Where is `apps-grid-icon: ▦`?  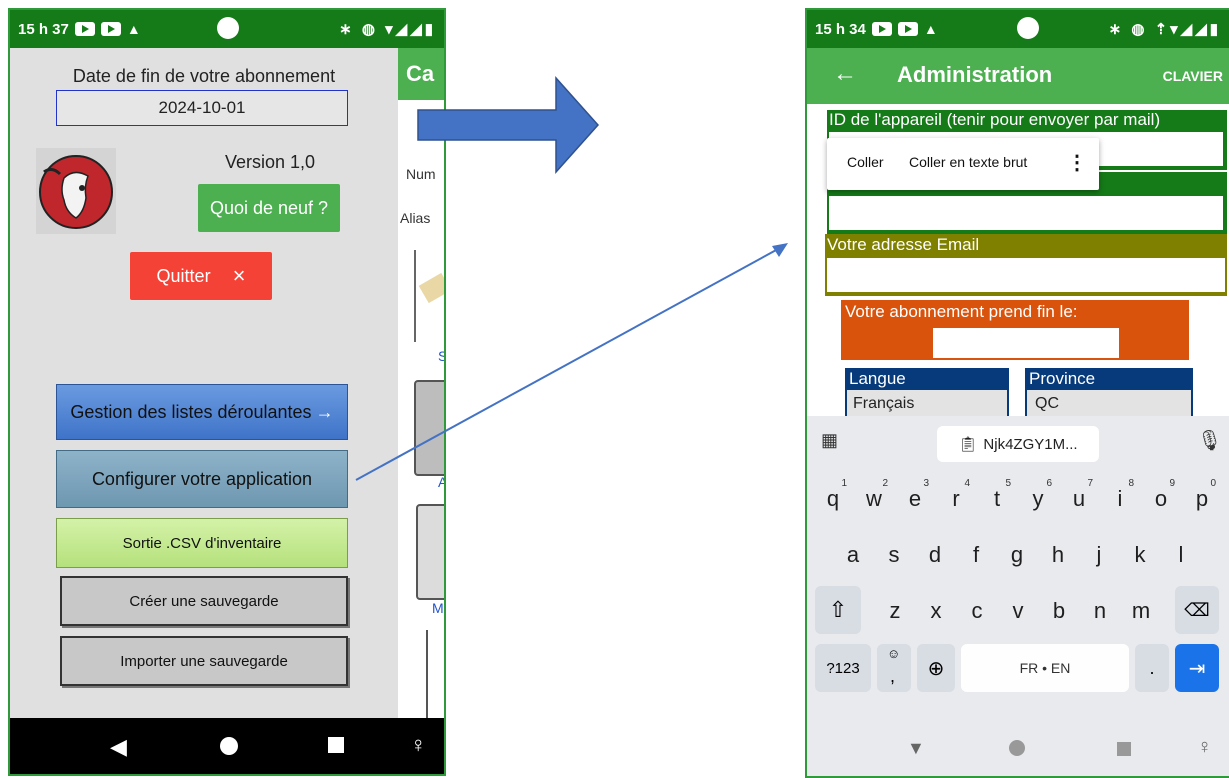
apps-grid-icon: ▦ is located at coordinates (829, 440).